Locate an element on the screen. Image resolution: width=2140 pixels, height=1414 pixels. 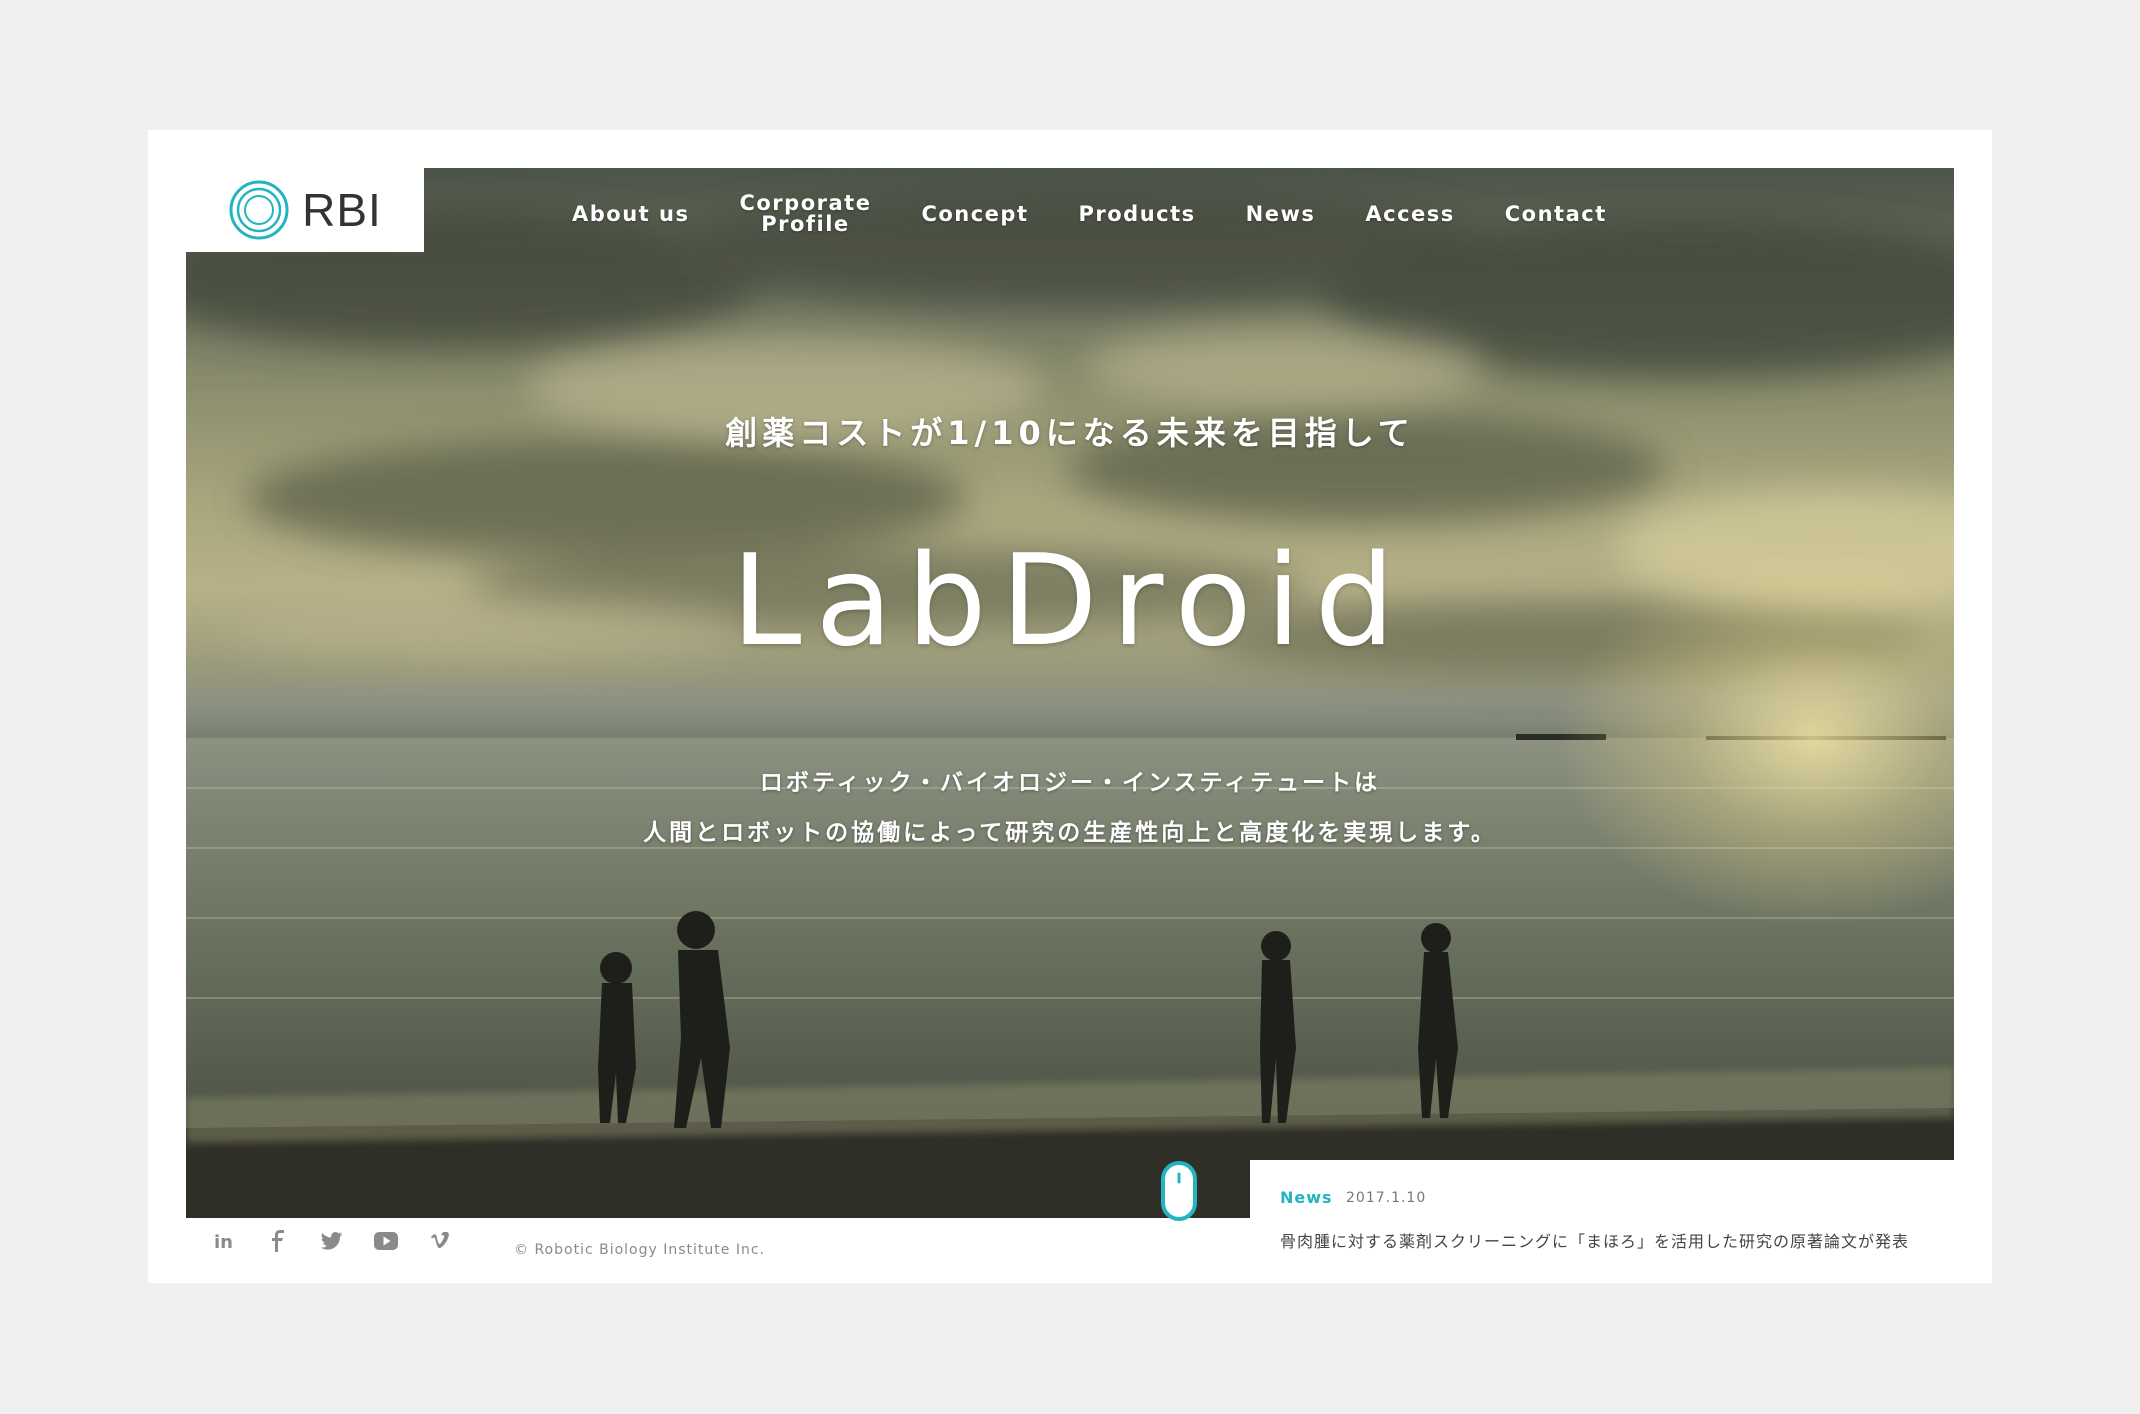
nav-about-us: About us is located at coordinates (630, 214).